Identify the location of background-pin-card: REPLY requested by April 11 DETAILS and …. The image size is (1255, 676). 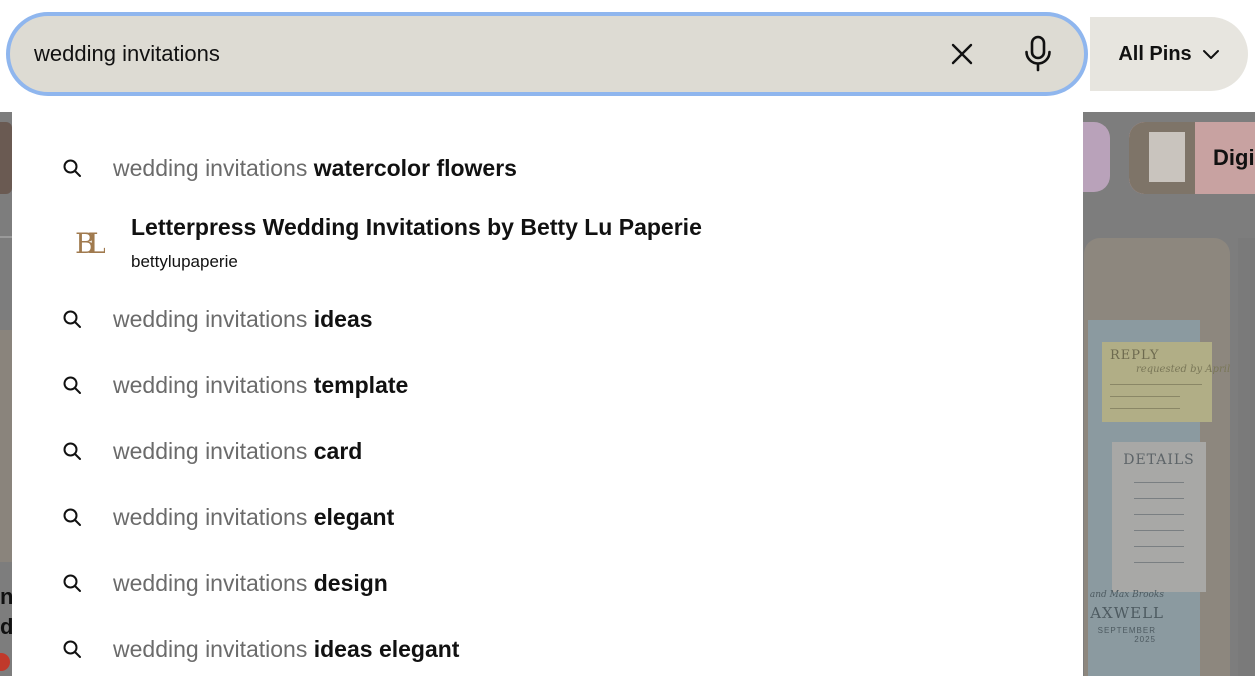
(1157, 457).